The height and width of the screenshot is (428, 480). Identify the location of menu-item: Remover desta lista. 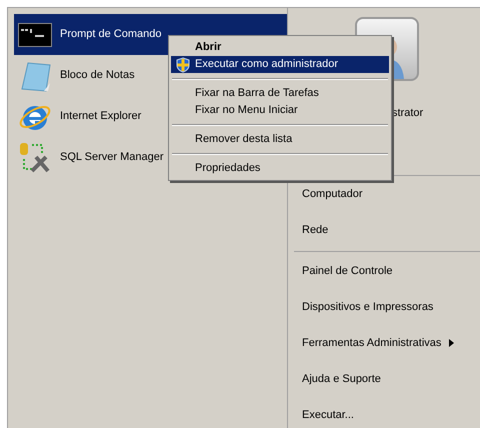
(280, 139).